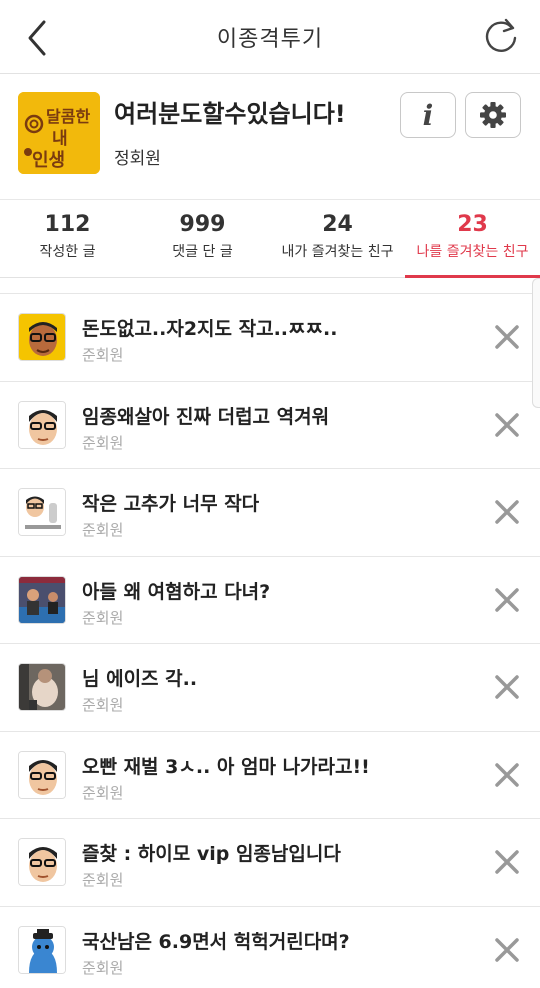 The width and height of the screenshot is (540, 988). Describe the element at coordinates (210, 329) in the screenshot. I see `friend-title: 돈도없고..자2지도 작고..ㅉㅉ..` at that location.